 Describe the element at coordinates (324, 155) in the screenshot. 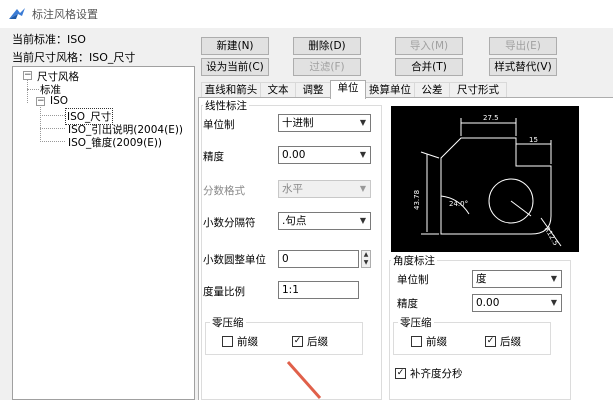

I see `linear-precision-select: 0.00 ▼` at that location.